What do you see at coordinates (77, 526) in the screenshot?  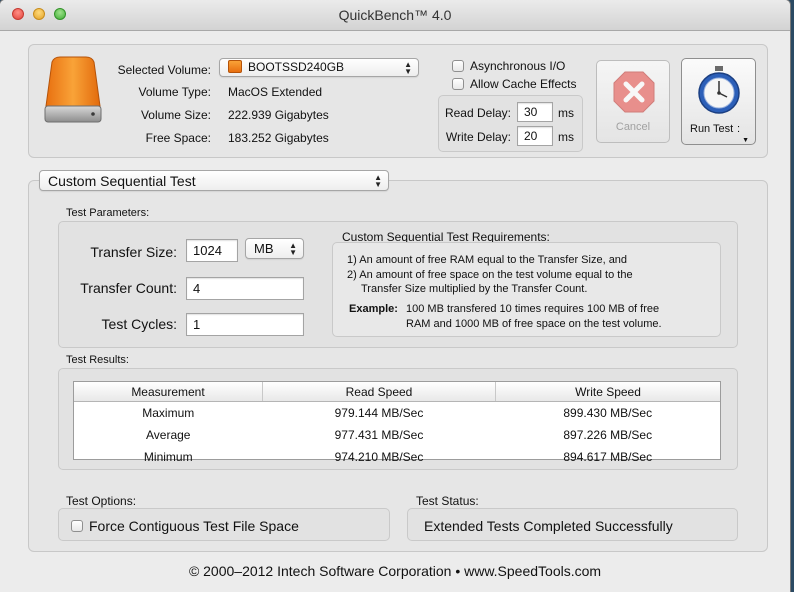 I see `force-contiguous-checkbox` at bounding box center [77, 526].